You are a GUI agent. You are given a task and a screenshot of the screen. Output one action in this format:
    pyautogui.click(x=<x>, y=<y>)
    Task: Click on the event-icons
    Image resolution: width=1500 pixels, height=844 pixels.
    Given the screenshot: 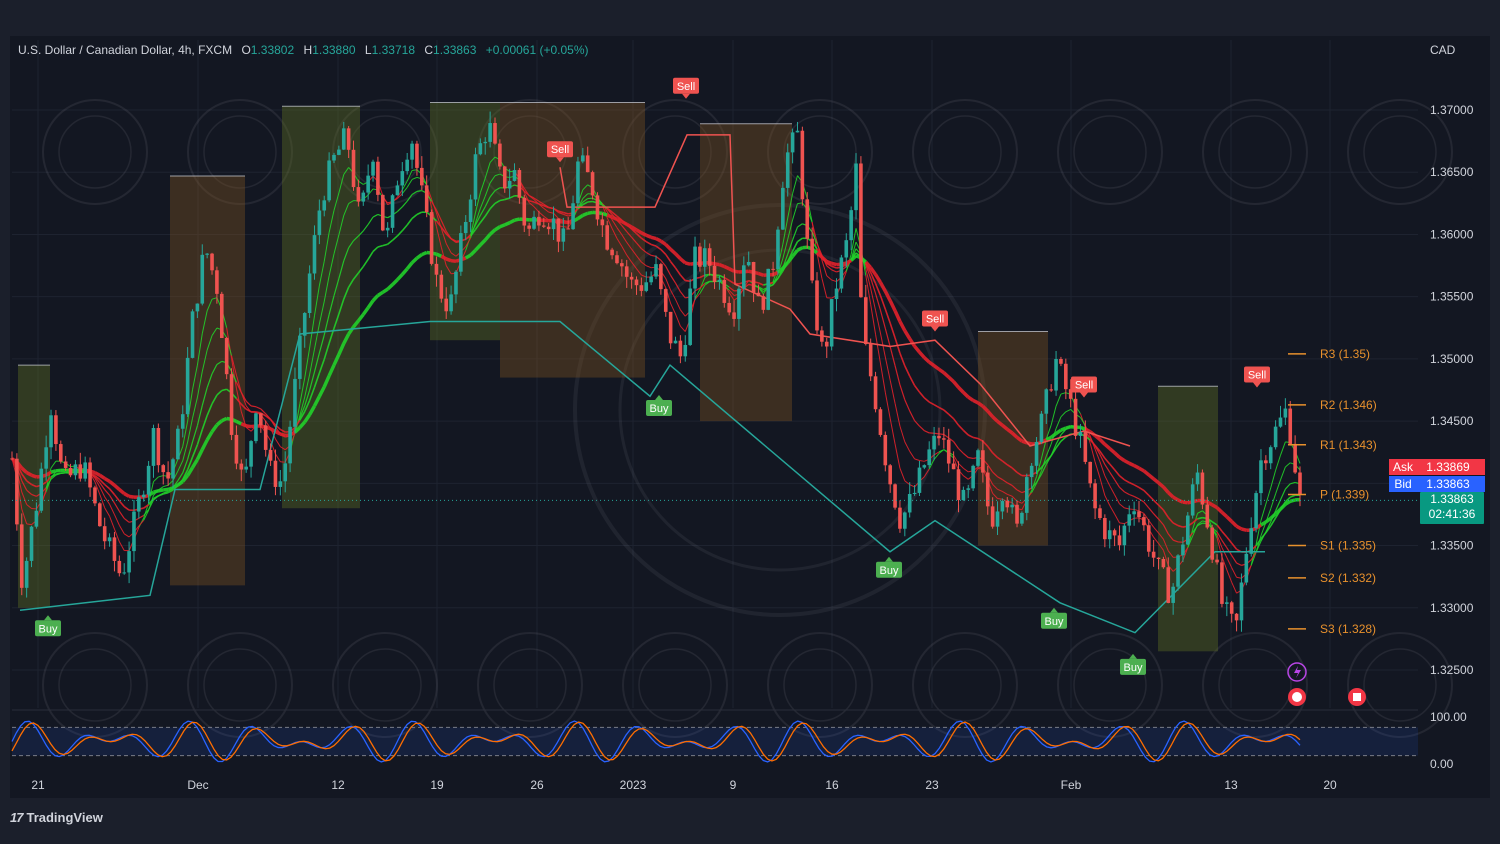 What is the action you would take?
    pyautogui.click(x=1326, y=684)
    